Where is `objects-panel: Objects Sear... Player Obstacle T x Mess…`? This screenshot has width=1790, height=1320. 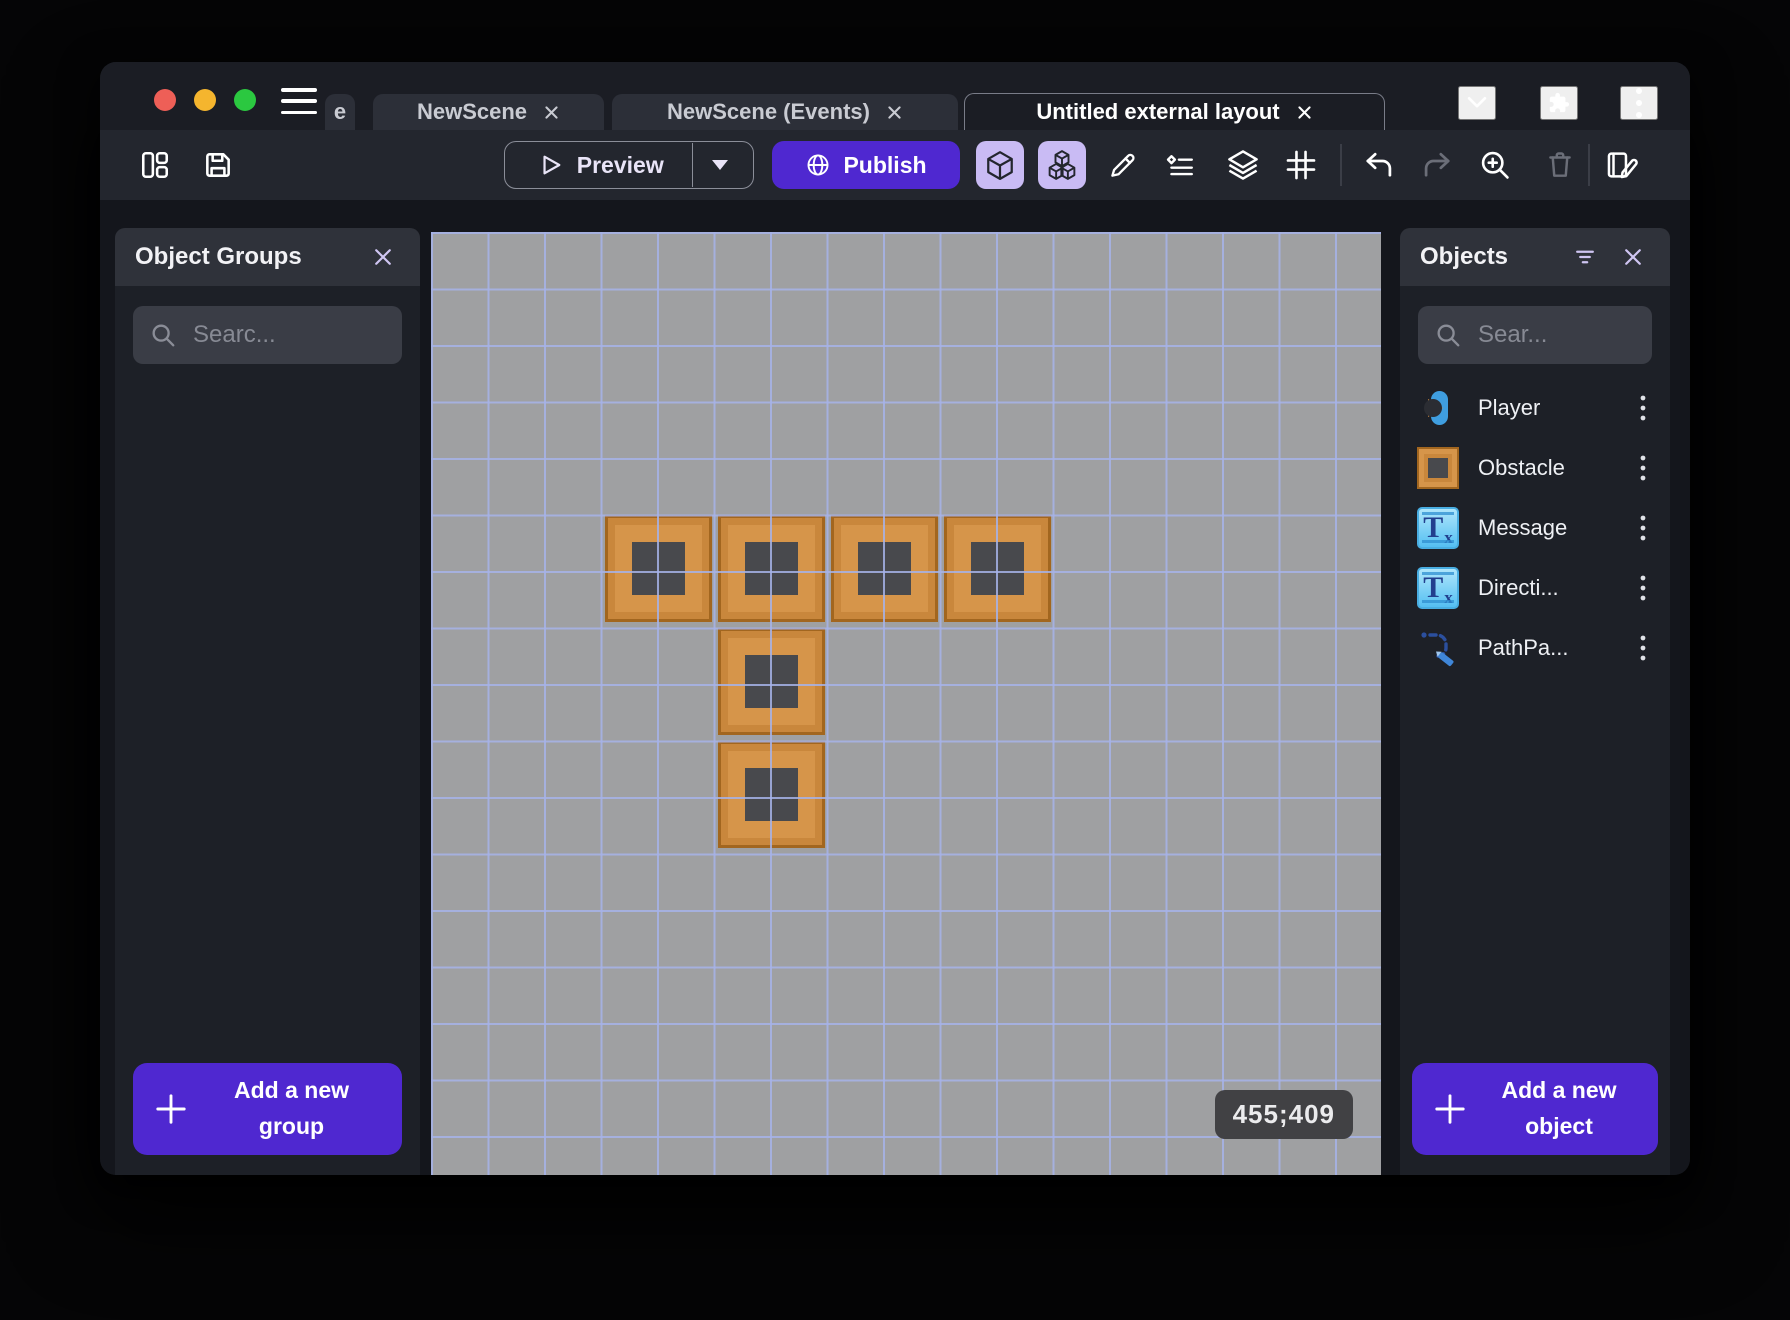
objects-panel: Objects Sear... Player Obstacle T x Mess… is located at coordinates (1535, 701).